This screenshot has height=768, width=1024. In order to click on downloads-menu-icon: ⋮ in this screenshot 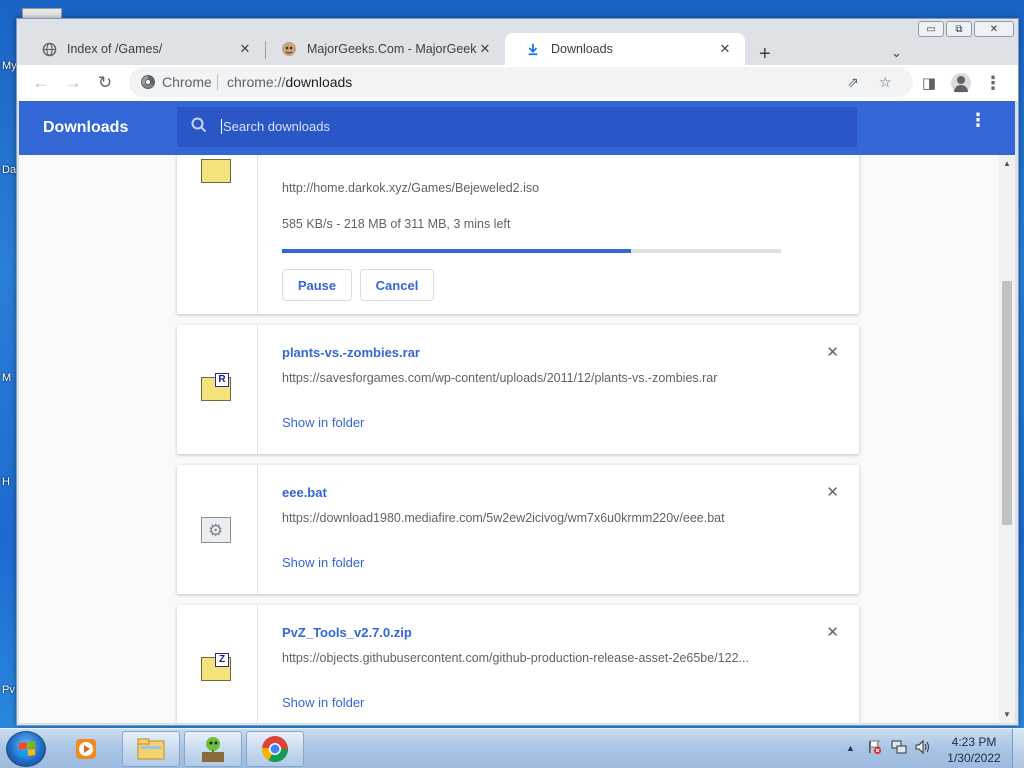, I will do `click(978, 120)`.